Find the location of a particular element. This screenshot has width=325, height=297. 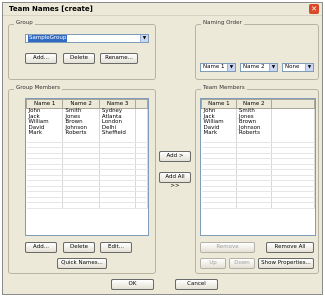

remove-button: Remove is located at coordinates (227, 247).